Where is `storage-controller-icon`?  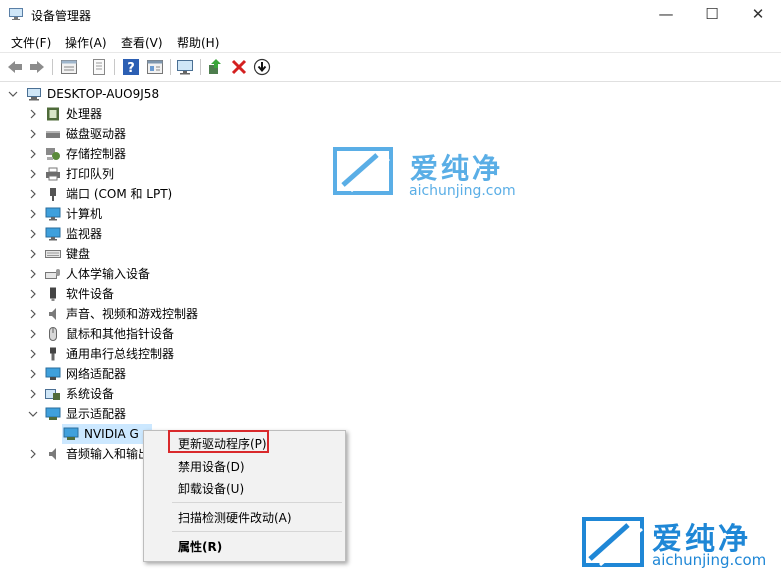 storage-controller-icon is located at coordinates (53, 154).